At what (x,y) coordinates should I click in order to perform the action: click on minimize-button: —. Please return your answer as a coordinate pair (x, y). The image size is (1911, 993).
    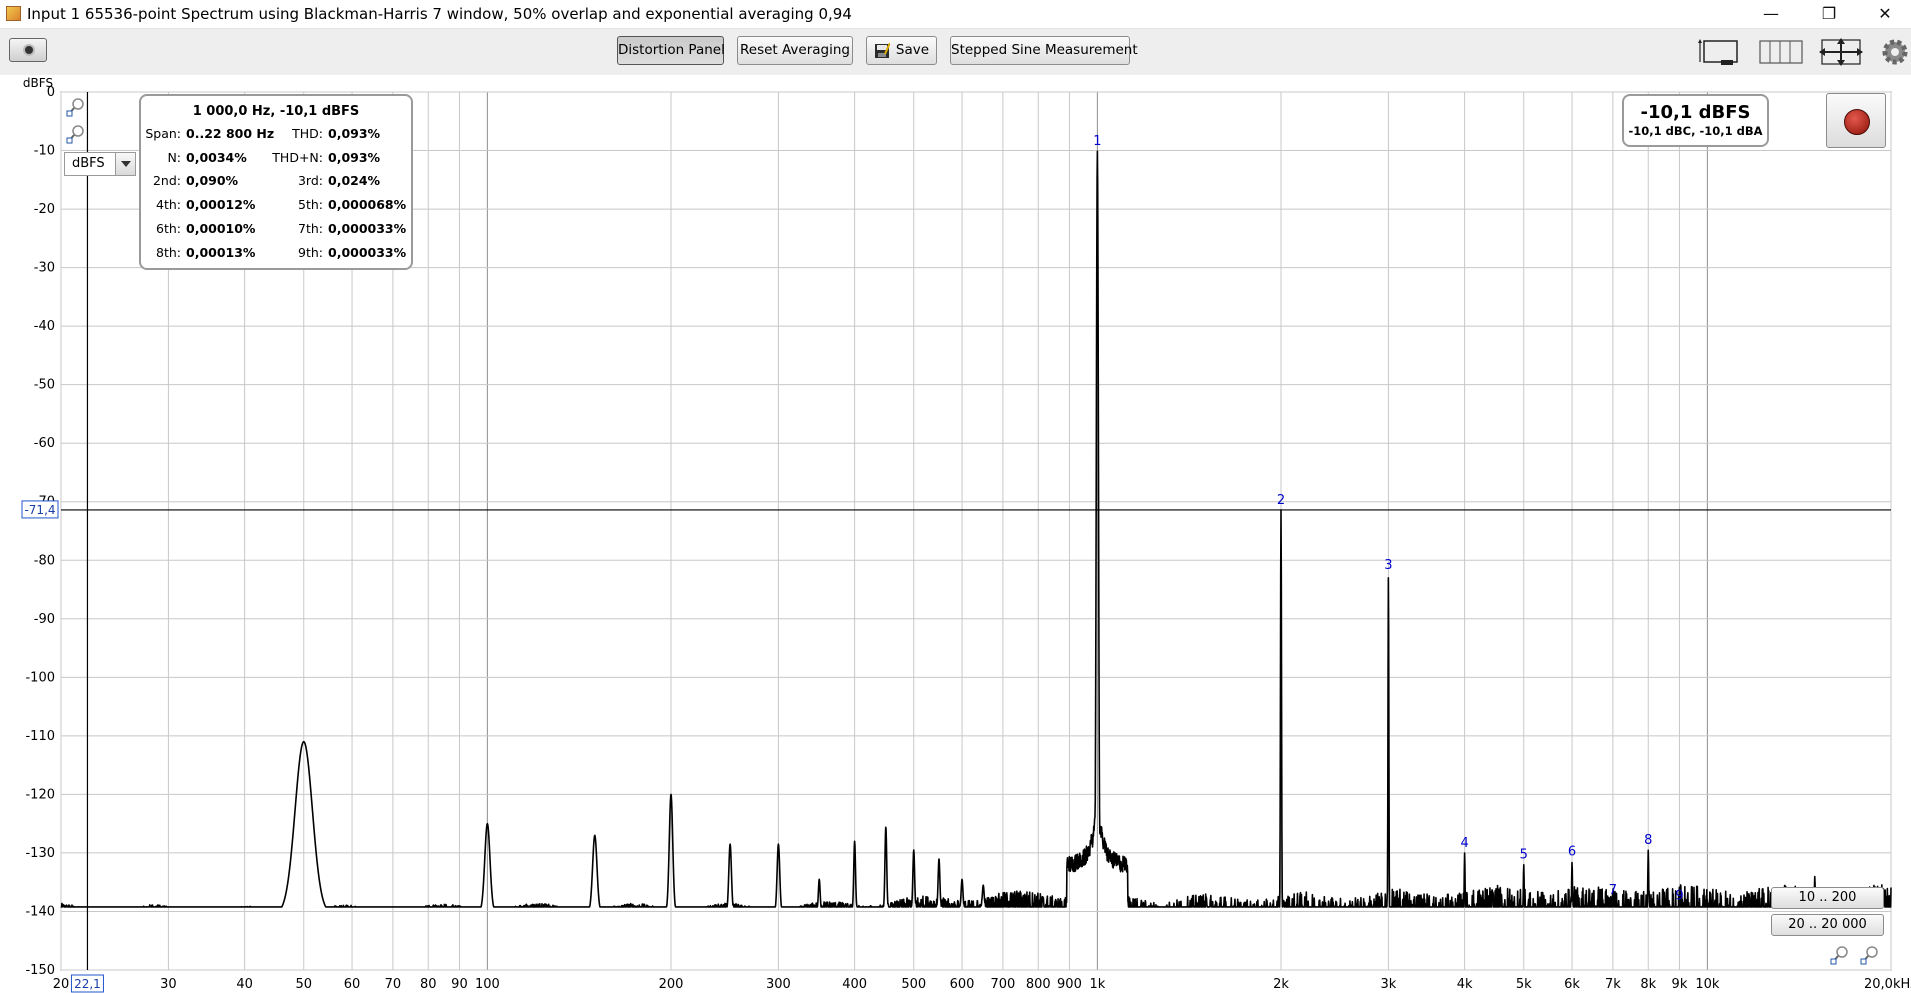
    Looking at the image, I should click on (1771, 14).